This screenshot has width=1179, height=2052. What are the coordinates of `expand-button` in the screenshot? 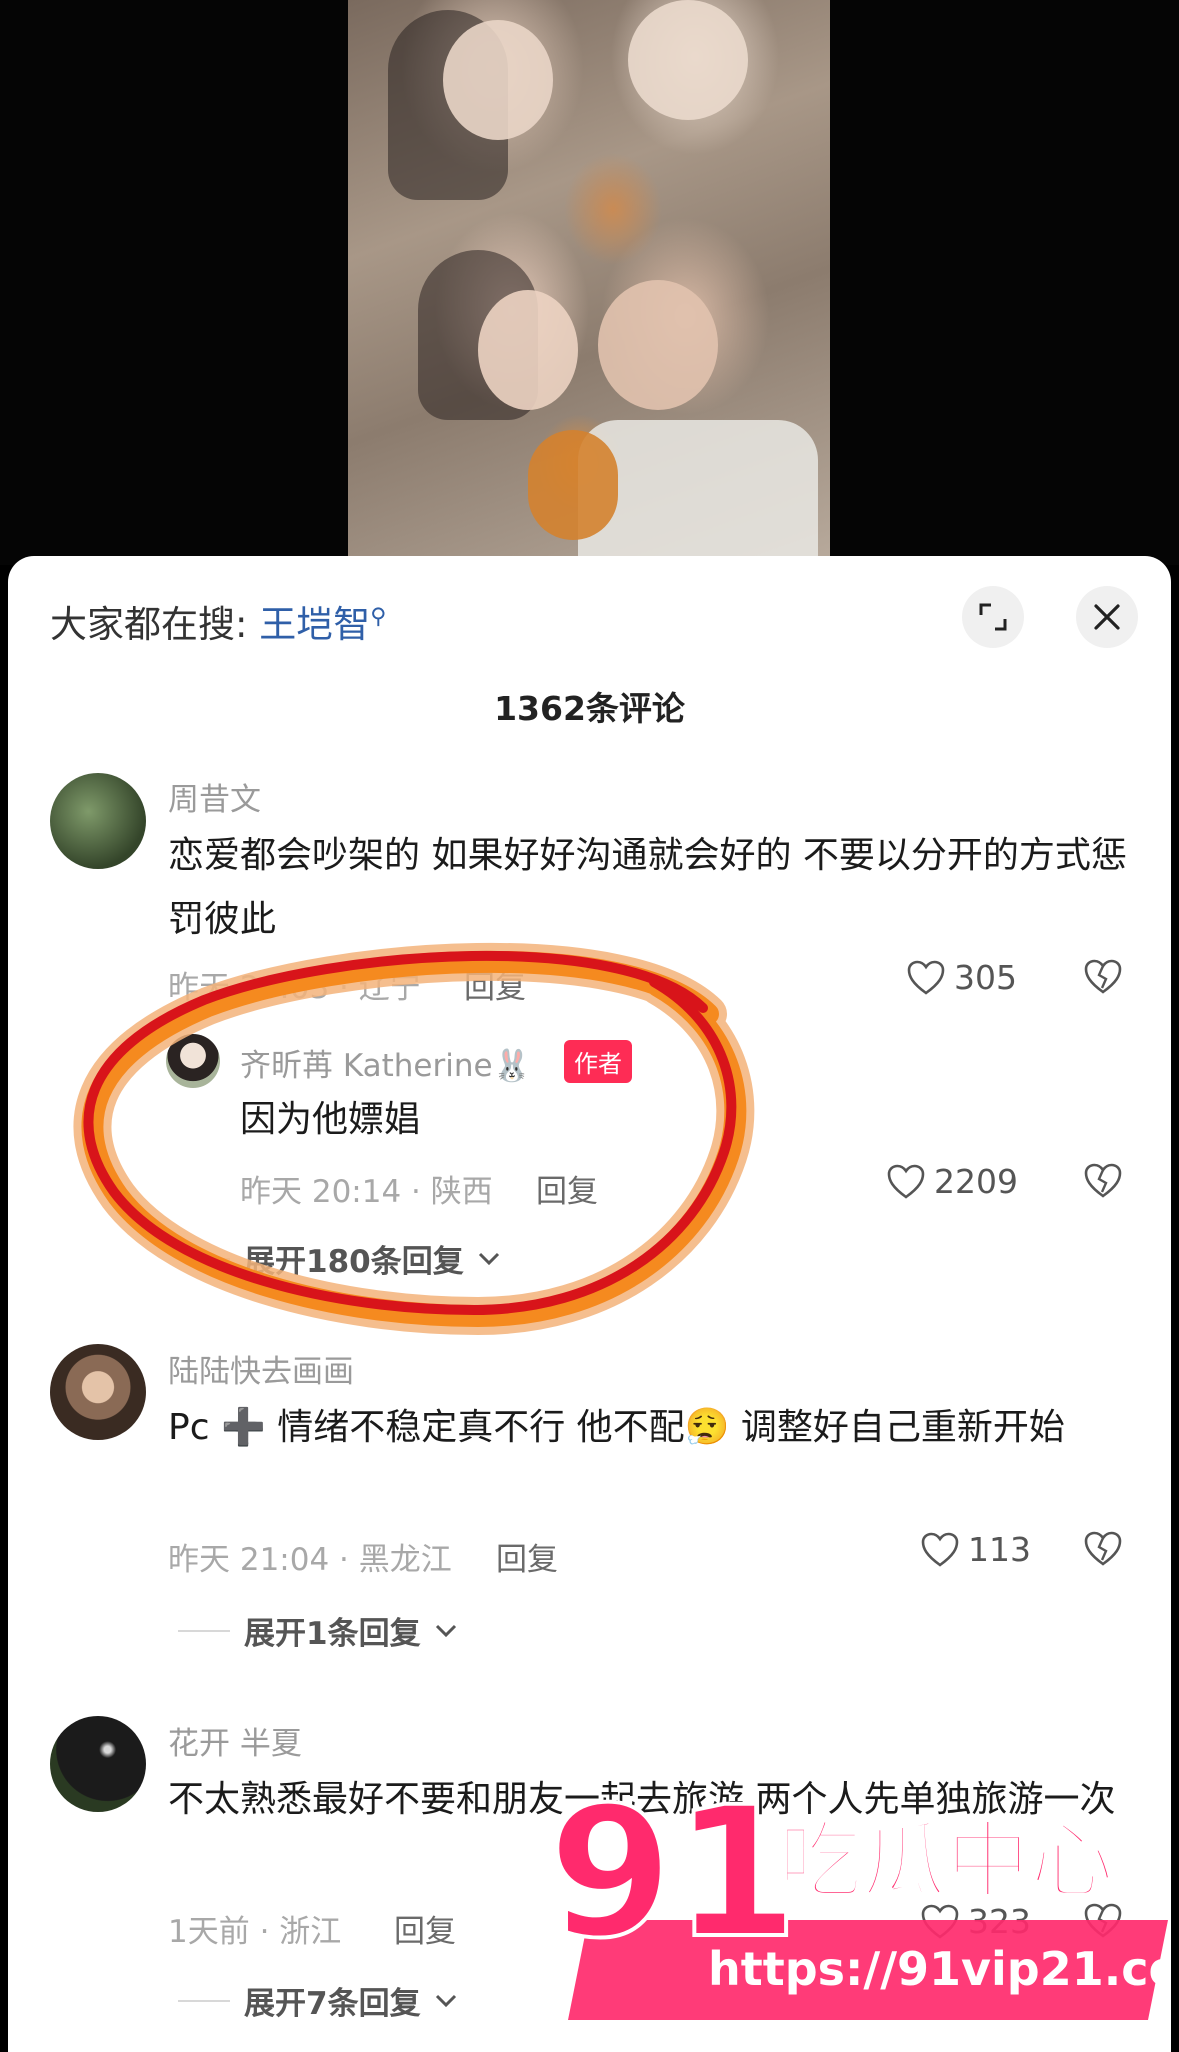 It's located at (993, 617).